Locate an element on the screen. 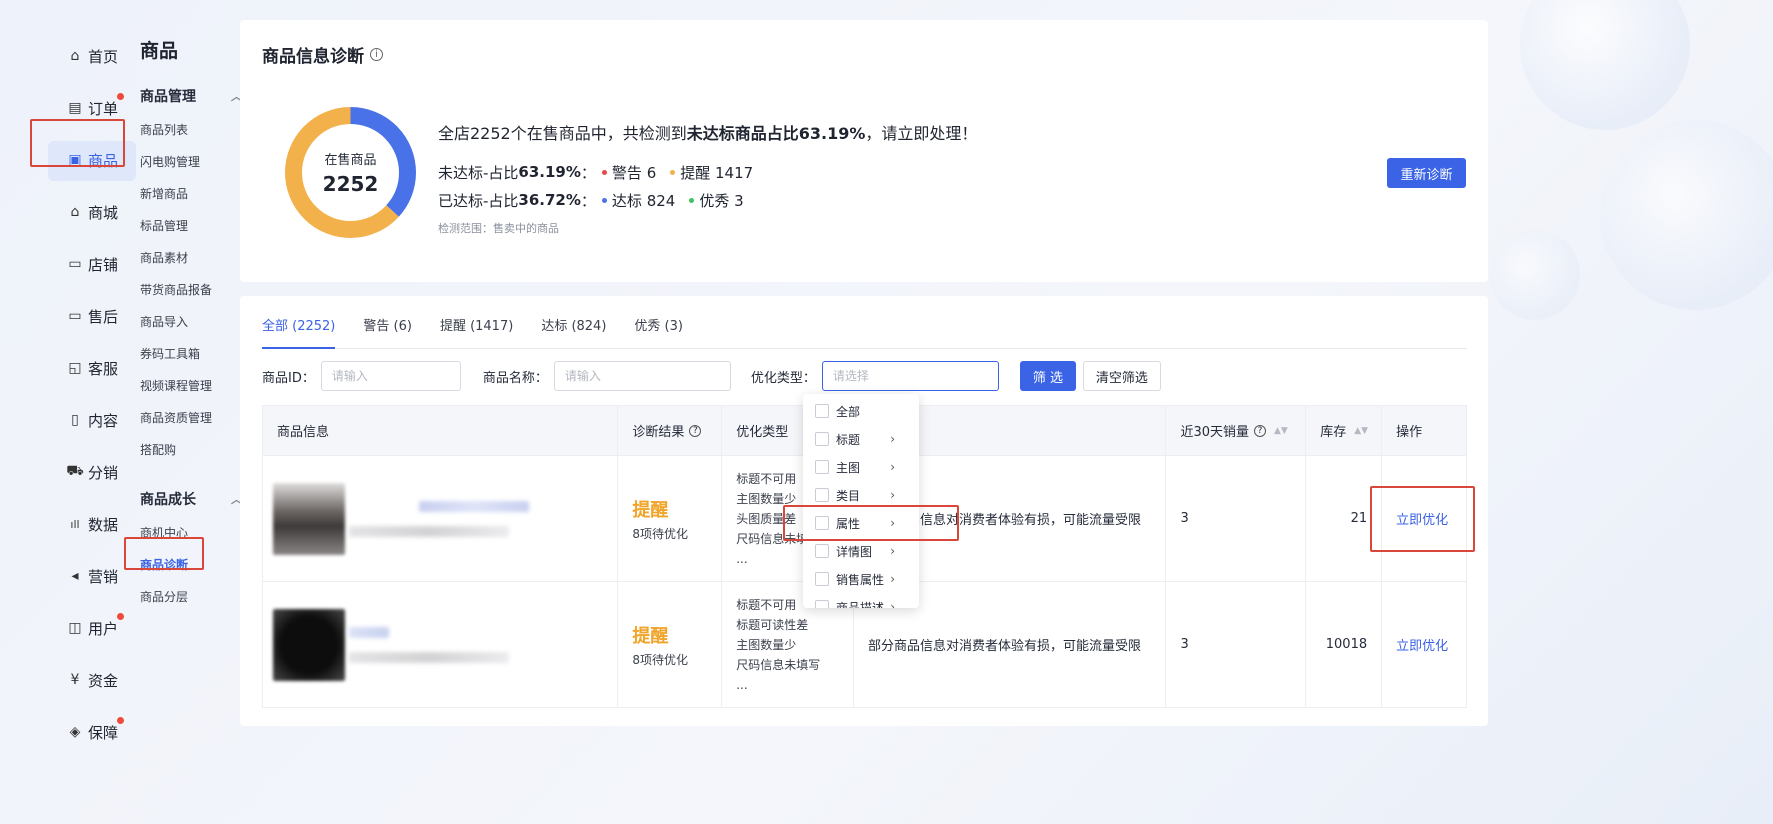 This screenshot has height=824, width=1773. nav-label: 售后 is located at coordinates (103, 316).